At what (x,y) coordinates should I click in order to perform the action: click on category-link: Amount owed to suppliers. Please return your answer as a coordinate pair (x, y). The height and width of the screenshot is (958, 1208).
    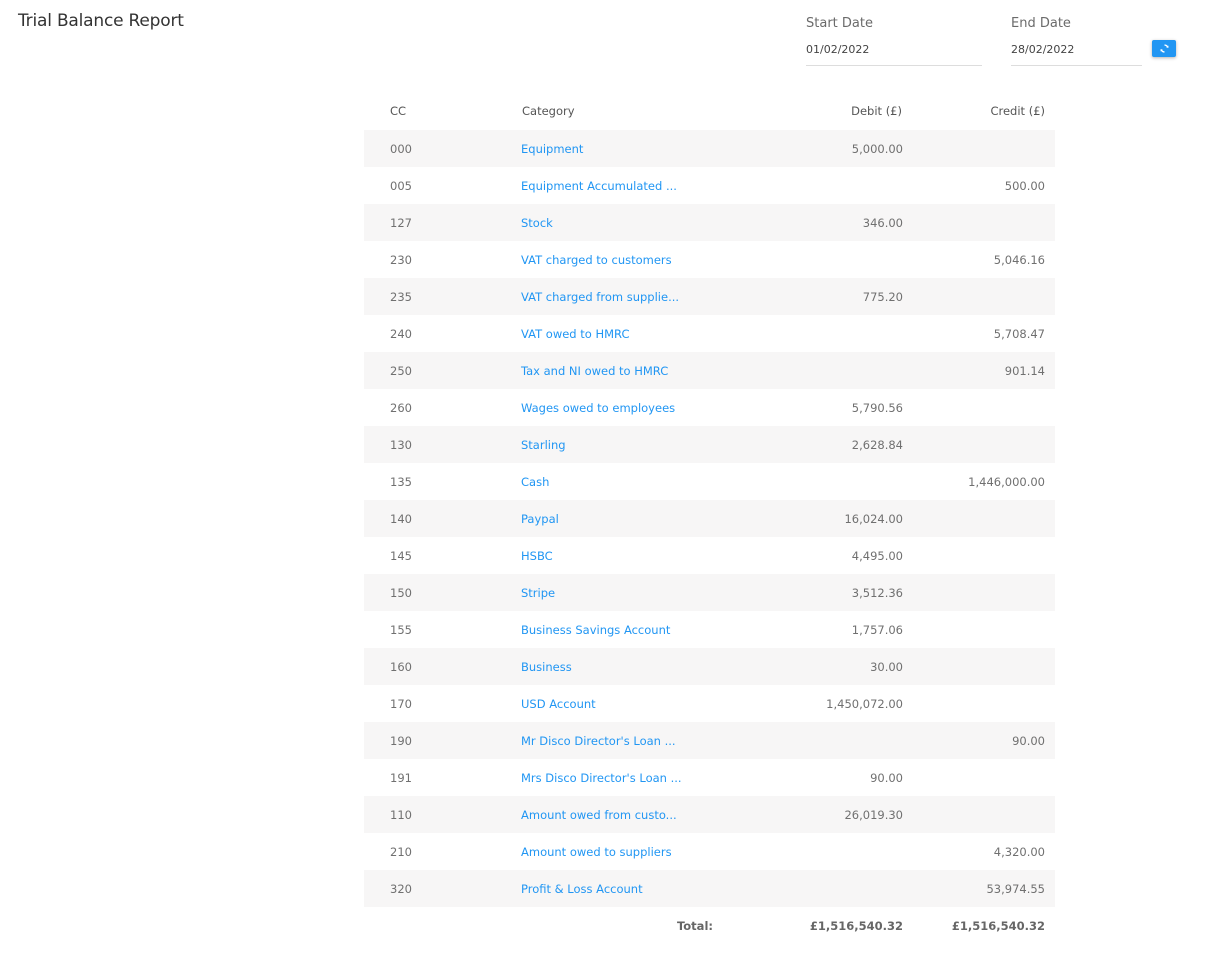
    Looking at the image, I should click on (596, 852).